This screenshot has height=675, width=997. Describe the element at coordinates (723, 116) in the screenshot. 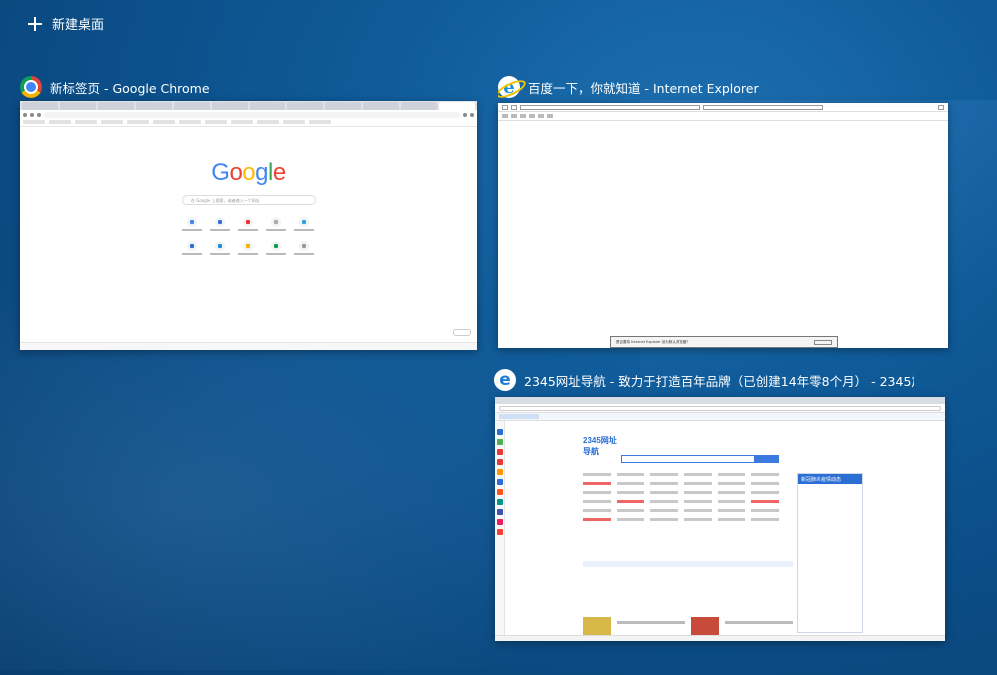

I see `ie-command-bar` at that location.